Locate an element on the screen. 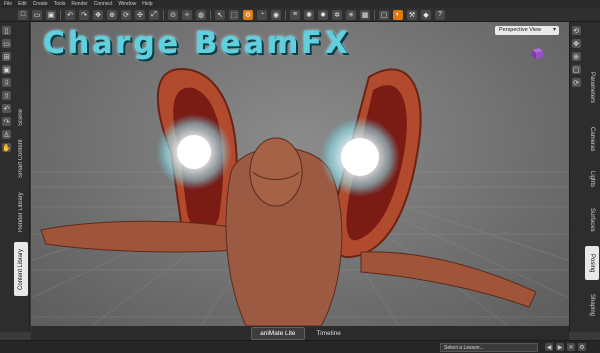 The width and height of the screenshot is (600, 353). tab-cameras: Cameras is located at coordinates (592, 139).